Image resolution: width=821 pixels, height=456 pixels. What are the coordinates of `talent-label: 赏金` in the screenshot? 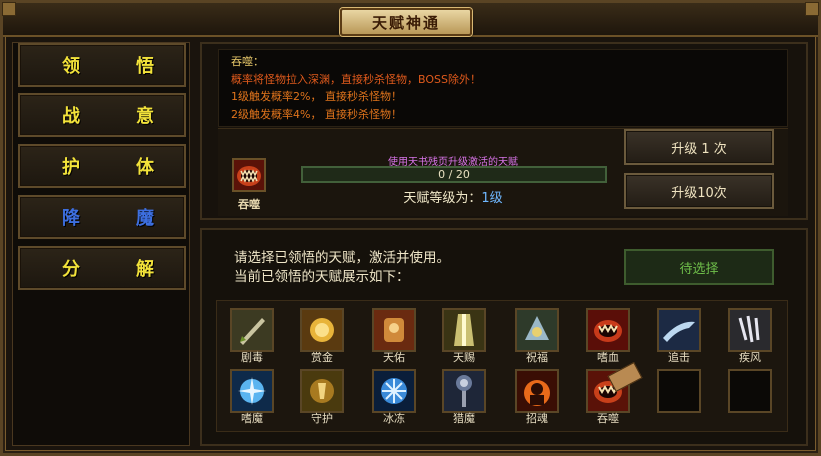 It's located at (322, 357).